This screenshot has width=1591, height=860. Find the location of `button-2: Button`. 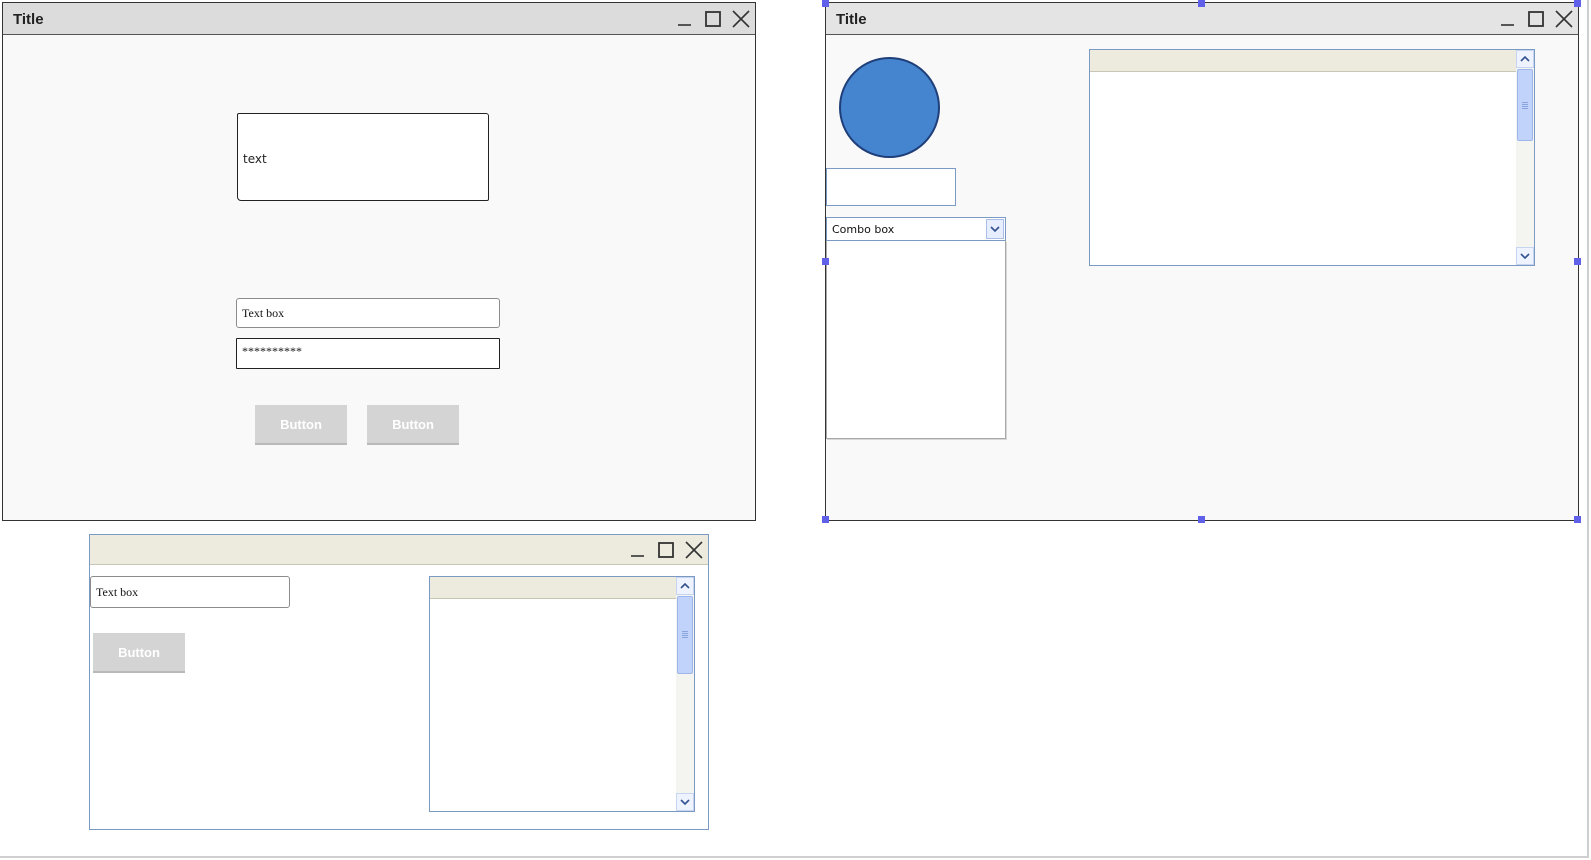

button-2: Button is located at coordinates (413, 424).